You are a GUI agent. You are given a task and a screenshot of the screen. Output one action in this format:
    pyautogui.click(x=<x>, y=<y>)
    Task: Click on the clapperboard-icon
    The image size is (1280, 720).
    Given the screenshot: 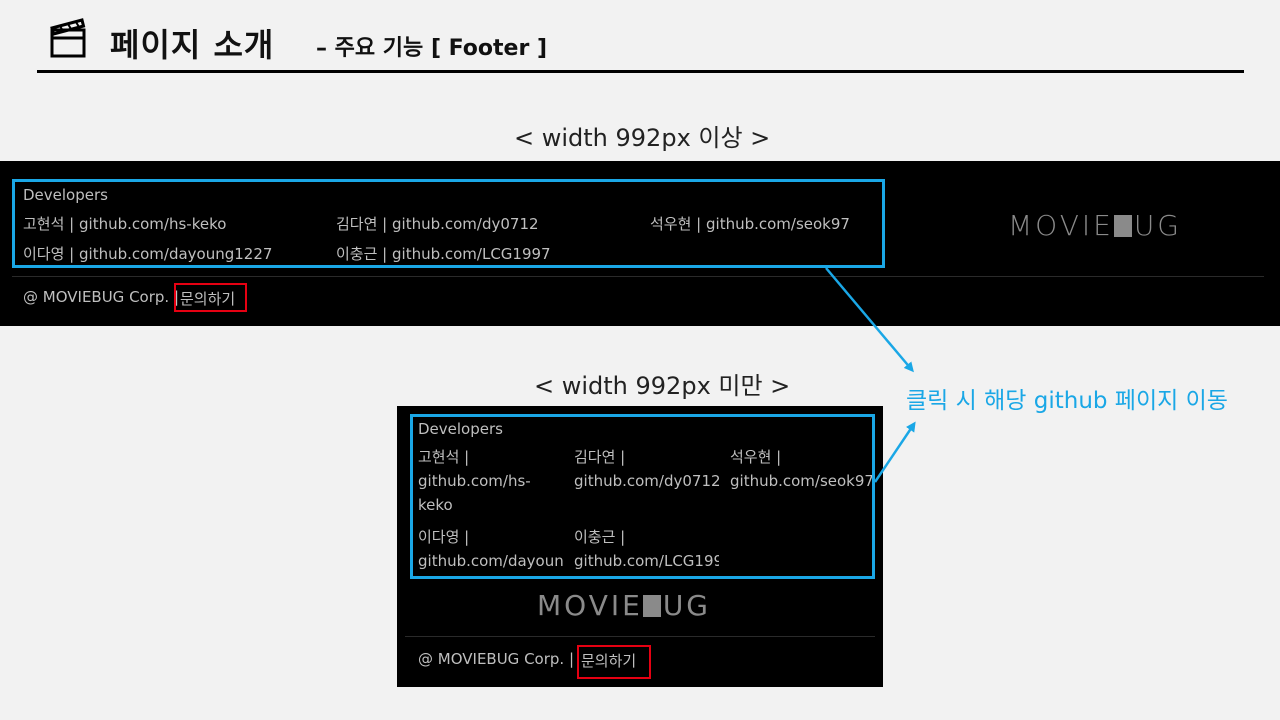 What is the action you would take?
    pyautogui.click(x=68, y=38)
    